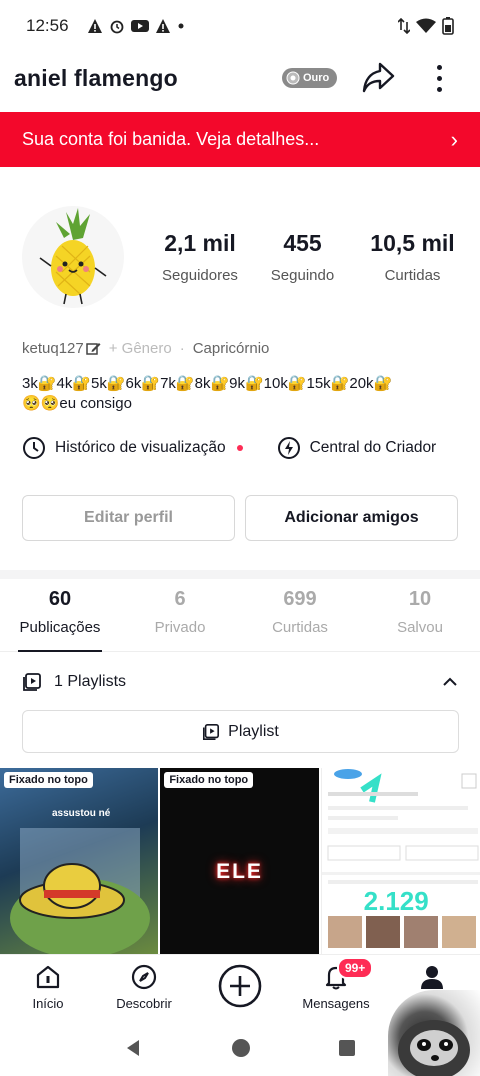 This screenshot has width=480, height=1076. I want to click on account-banned-banner: Sua conta foi banida. Veja detalhes... ›, so click(240, 139).